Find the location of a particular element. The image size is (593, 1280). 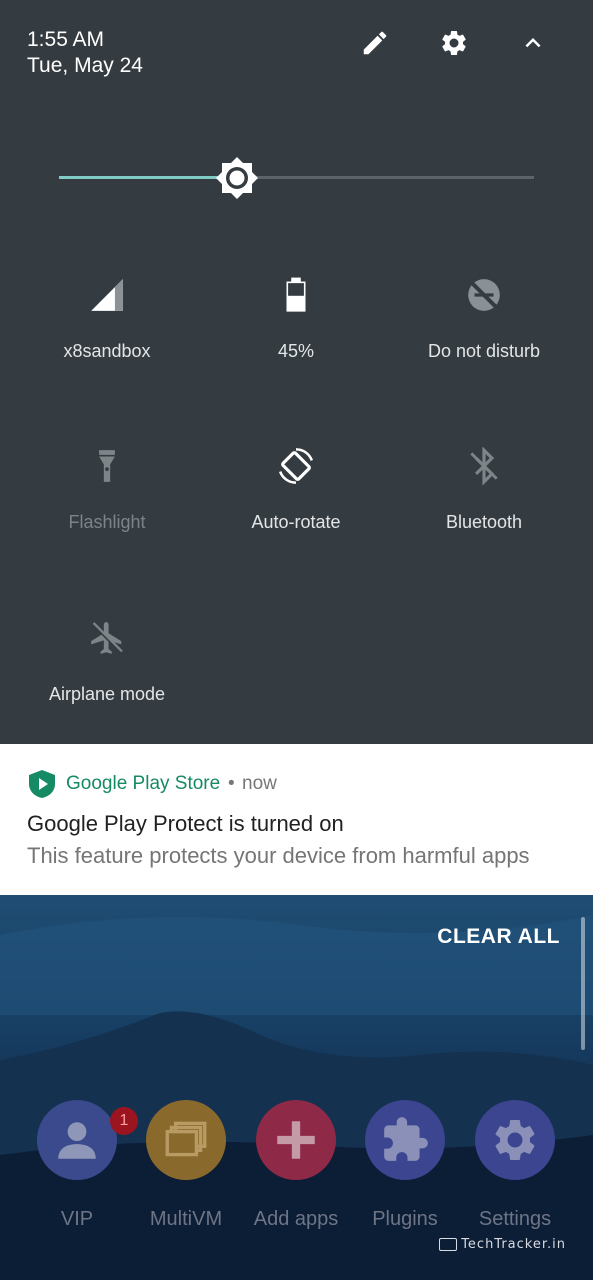

tile-label: Airplane mode is located at coordinates (107, 694).